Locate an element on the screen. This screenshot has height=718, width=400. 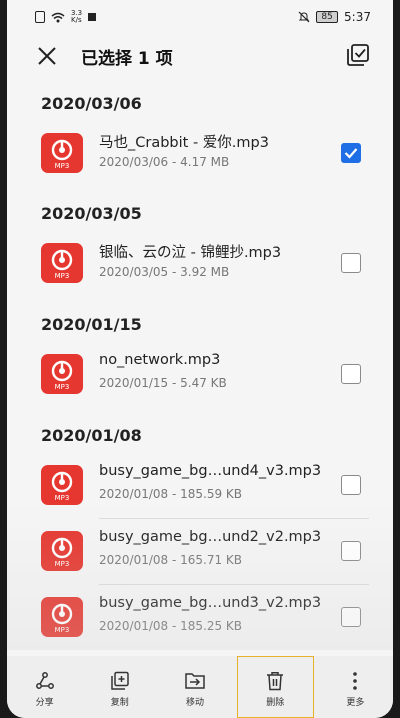
file-name: busy_game_bg…und2_v2.mp3 is located at coordinates (210, 537).